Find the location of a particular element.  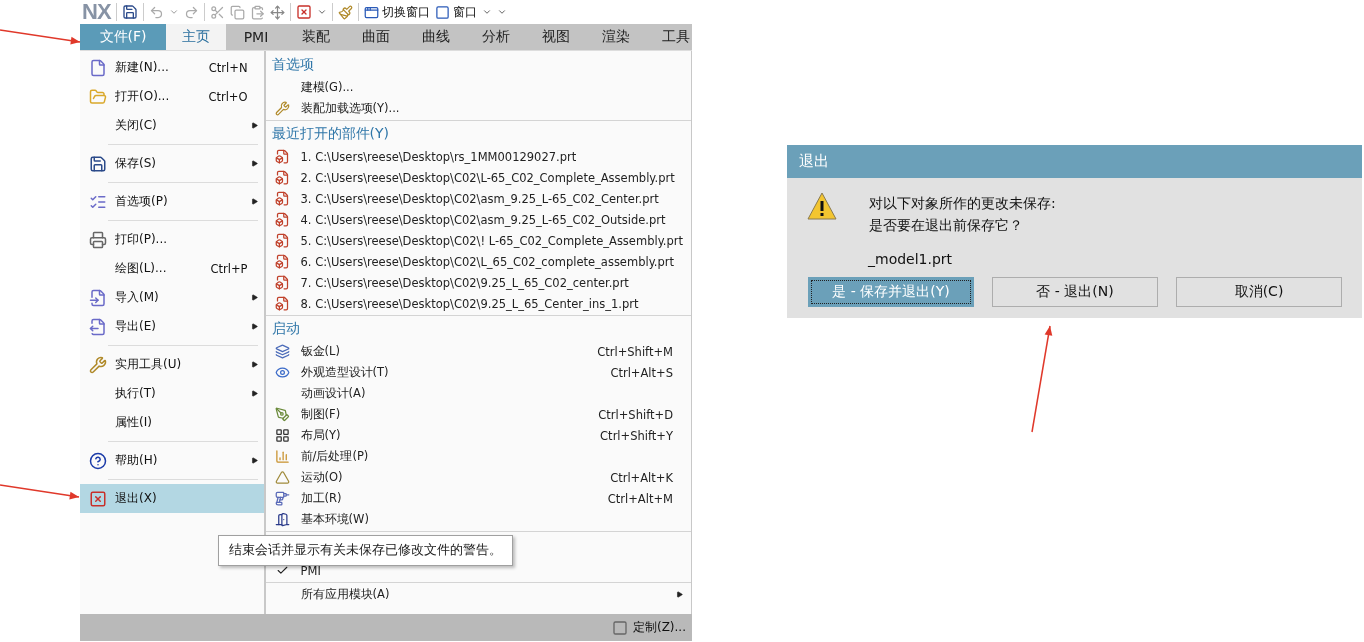

ribbon-tab: 曲线 is located at coordinates (436, 37).